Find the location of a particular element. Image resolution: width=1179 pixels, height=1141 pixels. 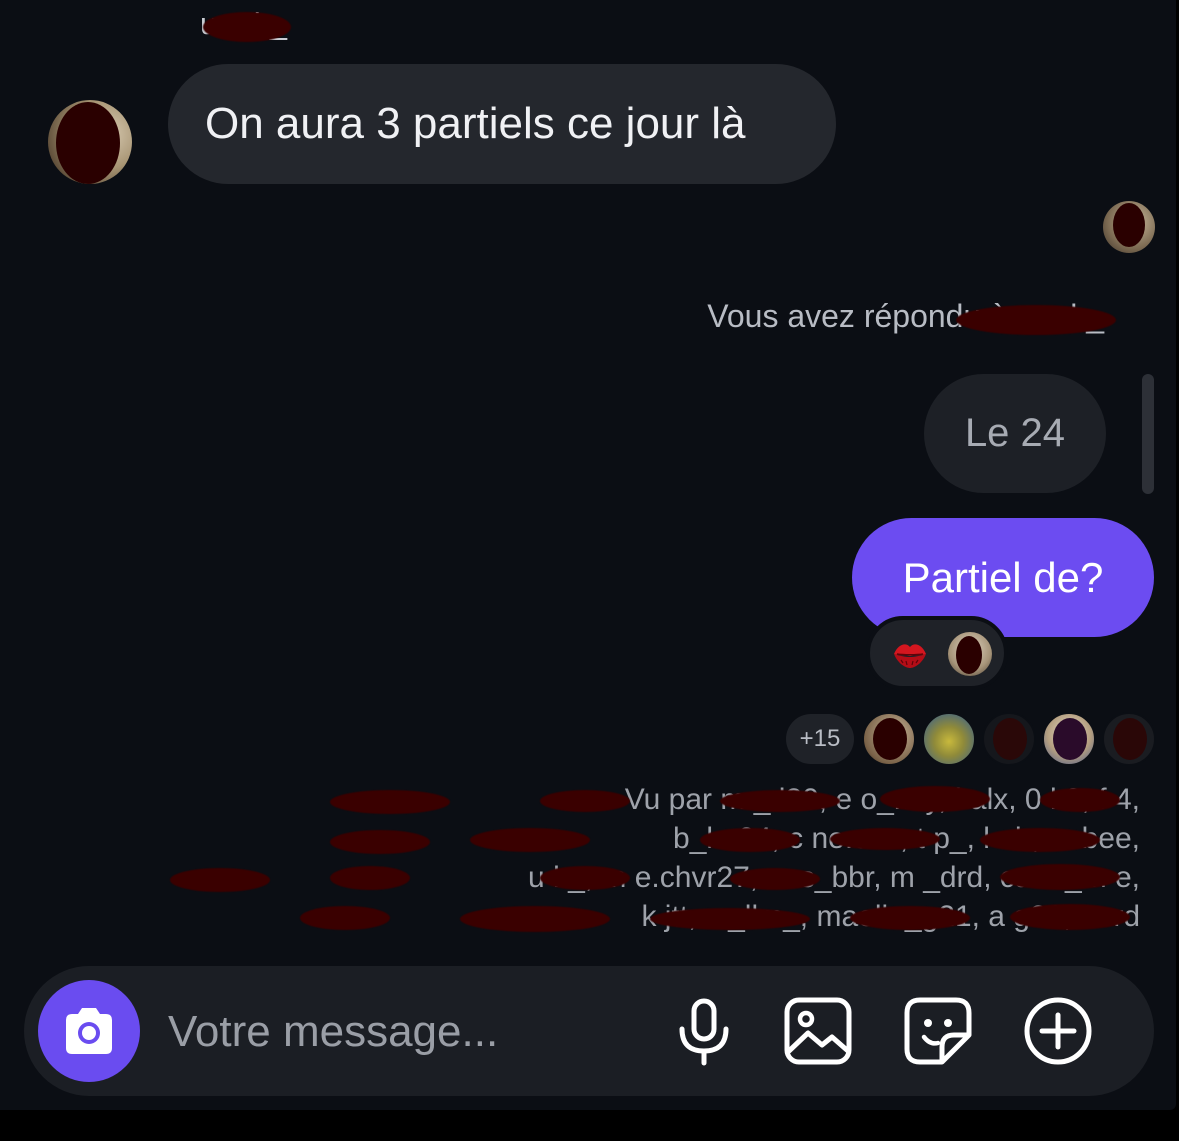

sticker-button is located at coordinates (938, 1031).